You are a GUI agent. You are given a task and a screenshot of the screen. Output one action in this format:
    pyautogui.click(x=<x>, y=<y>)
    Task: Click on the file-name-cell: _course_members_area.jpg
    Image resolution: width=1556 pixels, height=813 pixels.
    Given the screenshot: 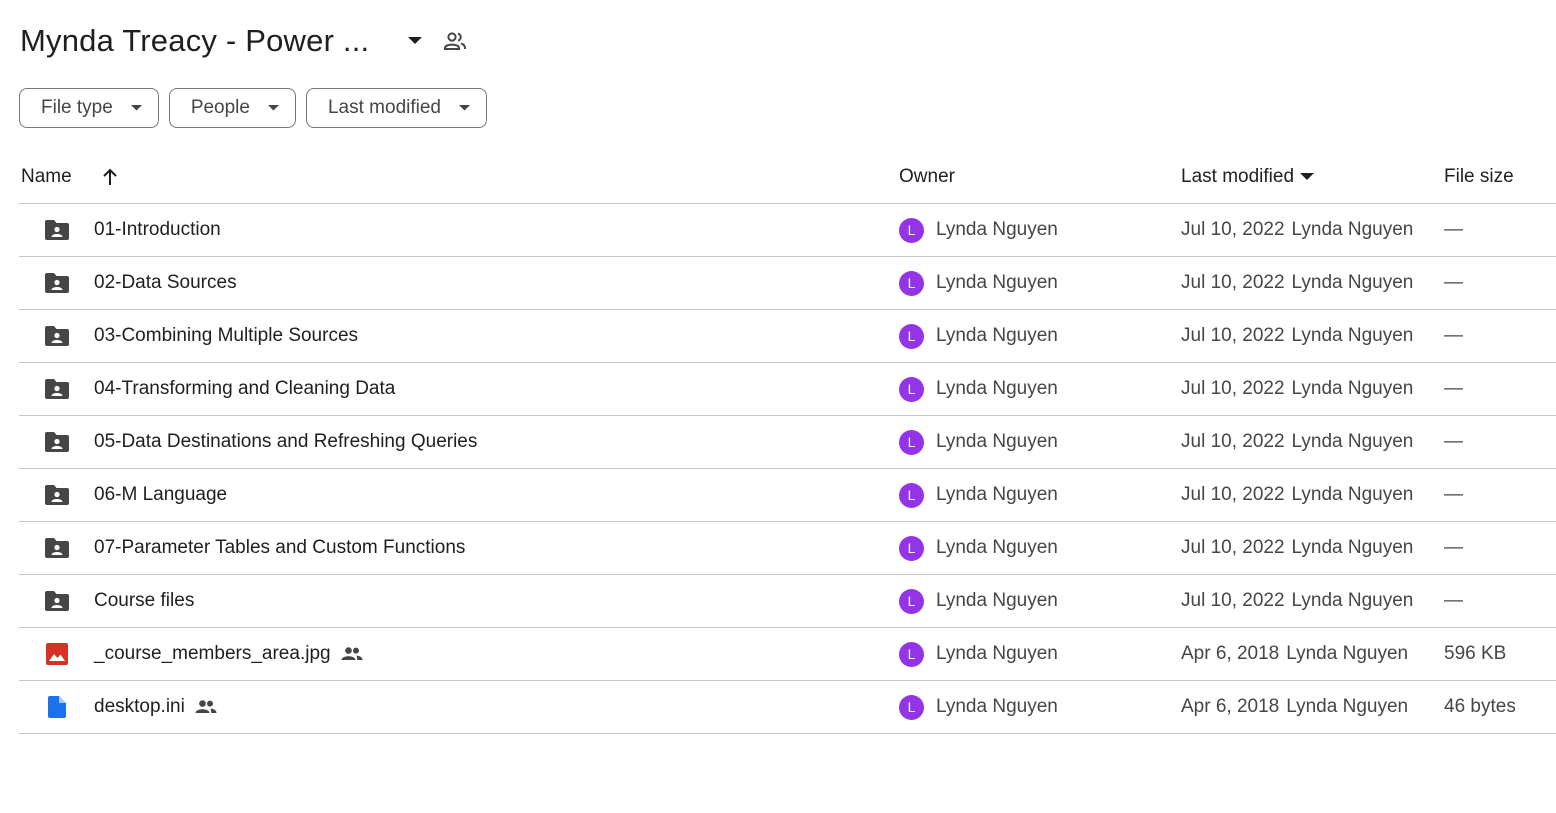 What is the action you would take?
    pyautogui.click(x=228, y=654)
    